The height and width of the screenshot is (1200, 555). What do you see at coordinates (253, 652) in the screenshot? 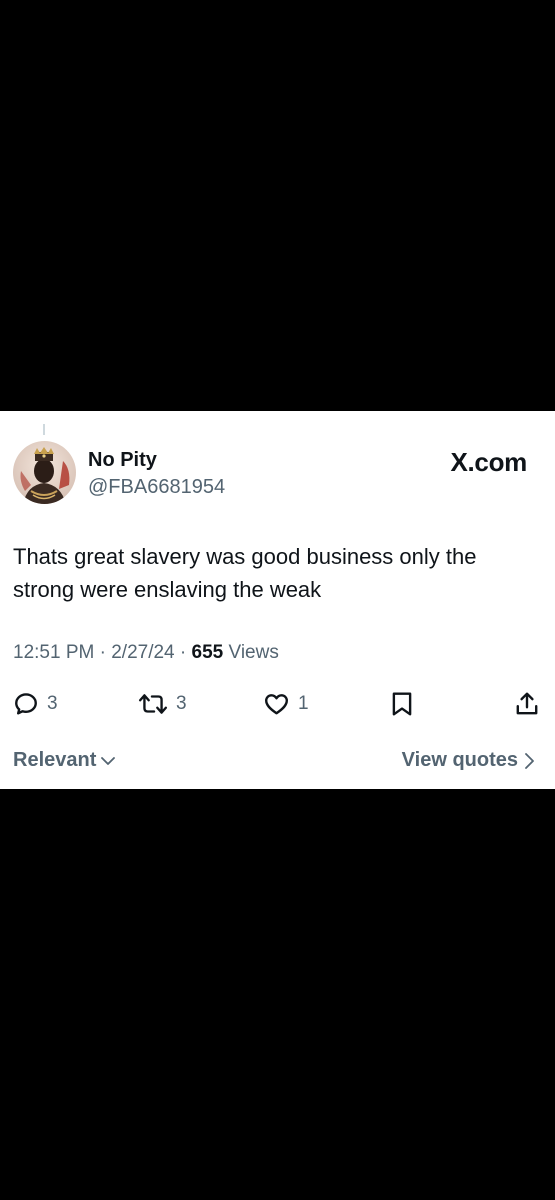
I see `views-label: Views` at bounding box center [253, 652].